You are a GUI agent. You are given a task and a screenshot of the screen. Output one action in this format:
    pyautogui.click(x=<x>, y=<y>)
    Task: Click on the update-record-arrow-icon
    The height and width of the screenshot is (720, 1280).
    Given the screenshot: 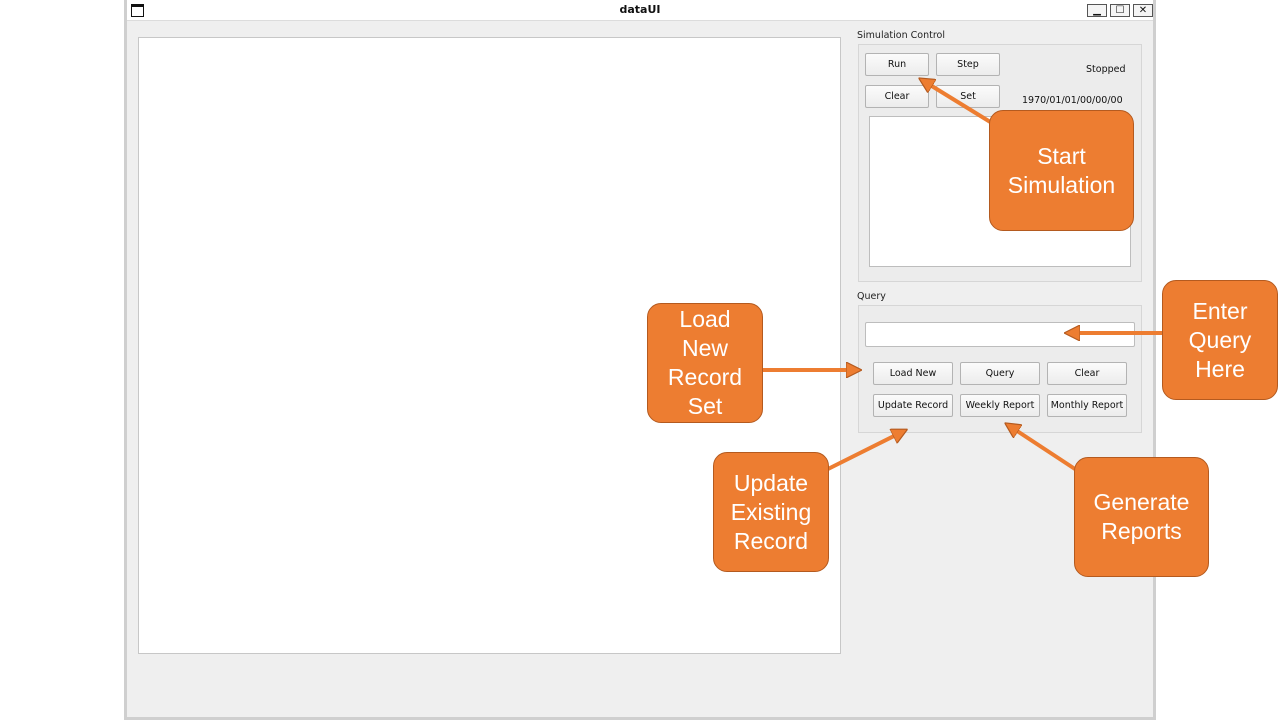 What is the action you would take?
    pyautogui.click(x=865, y=451)
    